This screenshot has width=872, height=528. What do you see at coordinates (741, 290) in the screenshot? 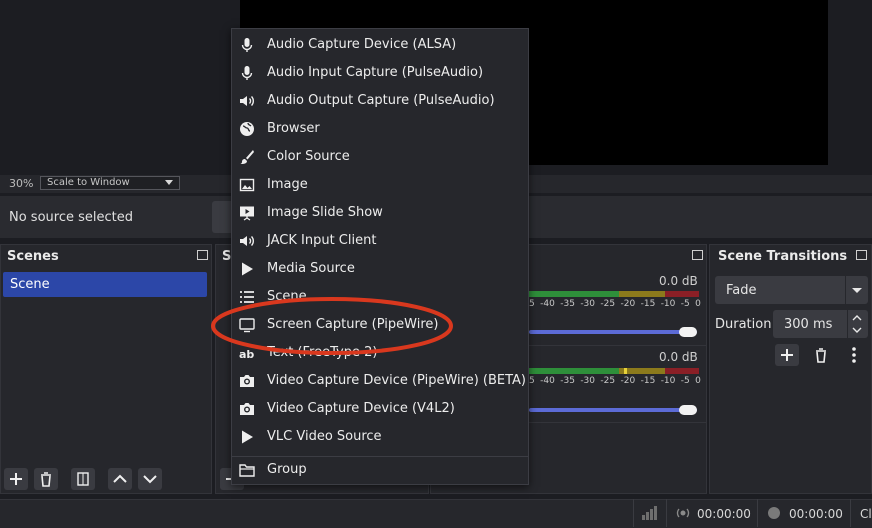
I see `transition-select-value: Fade` at bounding box center [741, 290].